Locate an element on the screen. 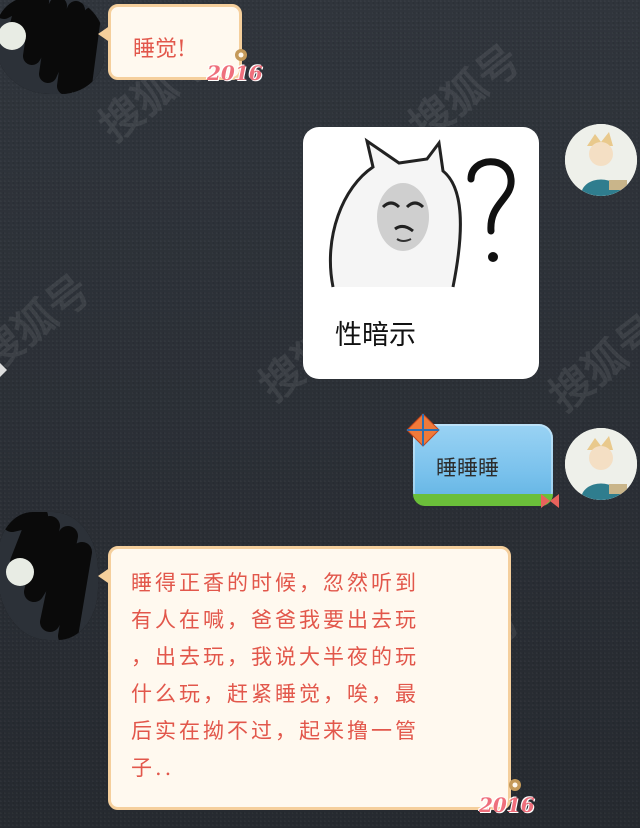 This screenshot has width=640, height=828. message-line: 什么玩，赶紧睡觉，唉，最 is located at coordinates (275, 694).